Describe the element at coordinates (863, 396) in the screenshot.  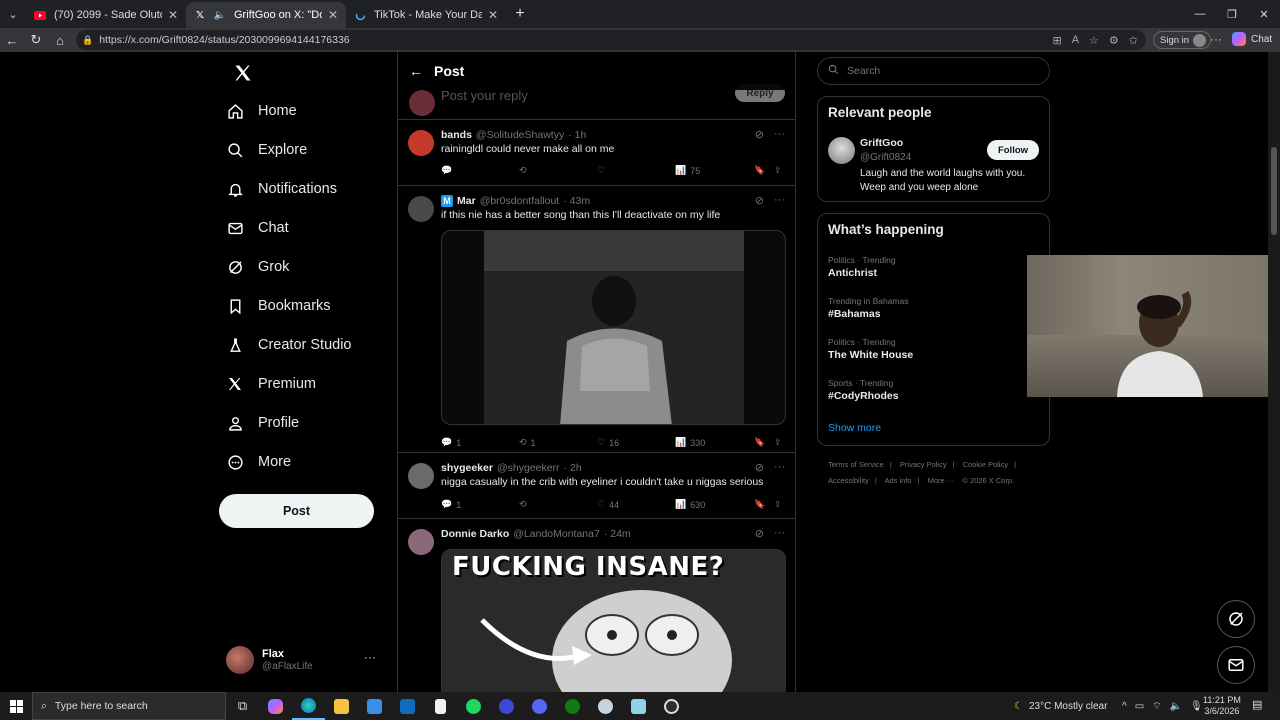
I see `trend-name: #CodyRhodes` at that location.